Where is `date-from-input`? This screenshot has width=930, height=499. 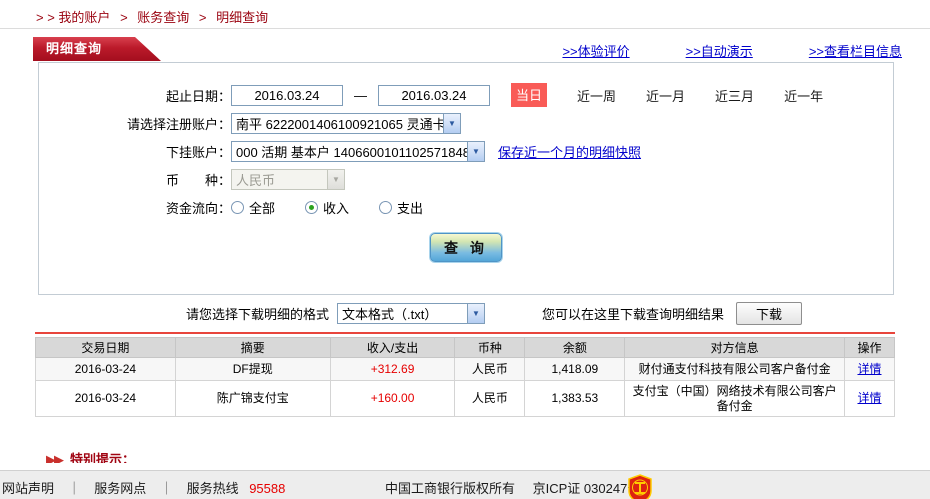
date-from-input is located at coordinates (287, 95).